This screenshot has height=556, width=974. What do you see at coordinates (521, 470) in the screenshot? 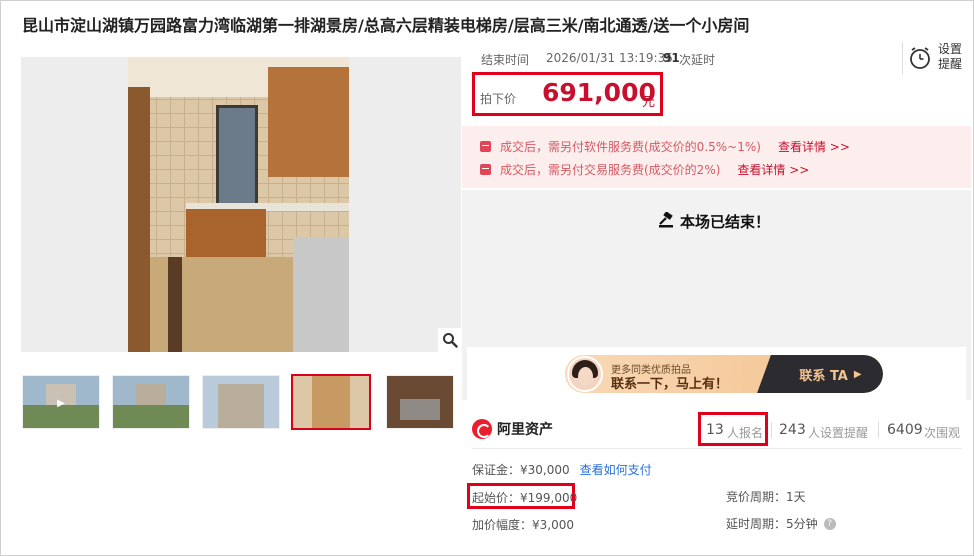
I see `deposit-text: 保证金：¥30,000` at bounding box center [521, 470].